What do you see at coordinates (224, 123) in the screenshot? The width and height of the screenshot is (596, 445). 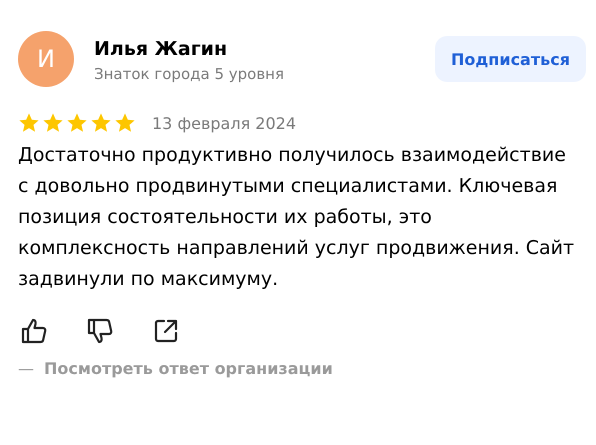 I see `review-date: 13 февраля 2024` at bounding box center [224, 123].